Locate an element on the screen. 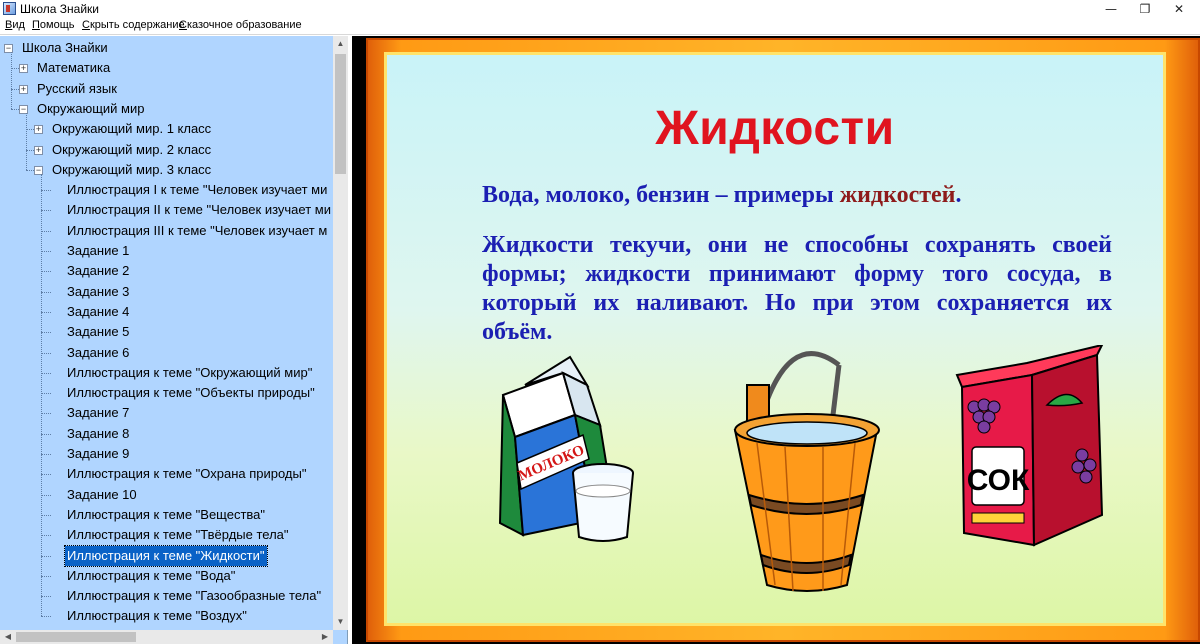 The image size is (1200, 644). tree-item-label: Математика is located at coordinates (74, 68).